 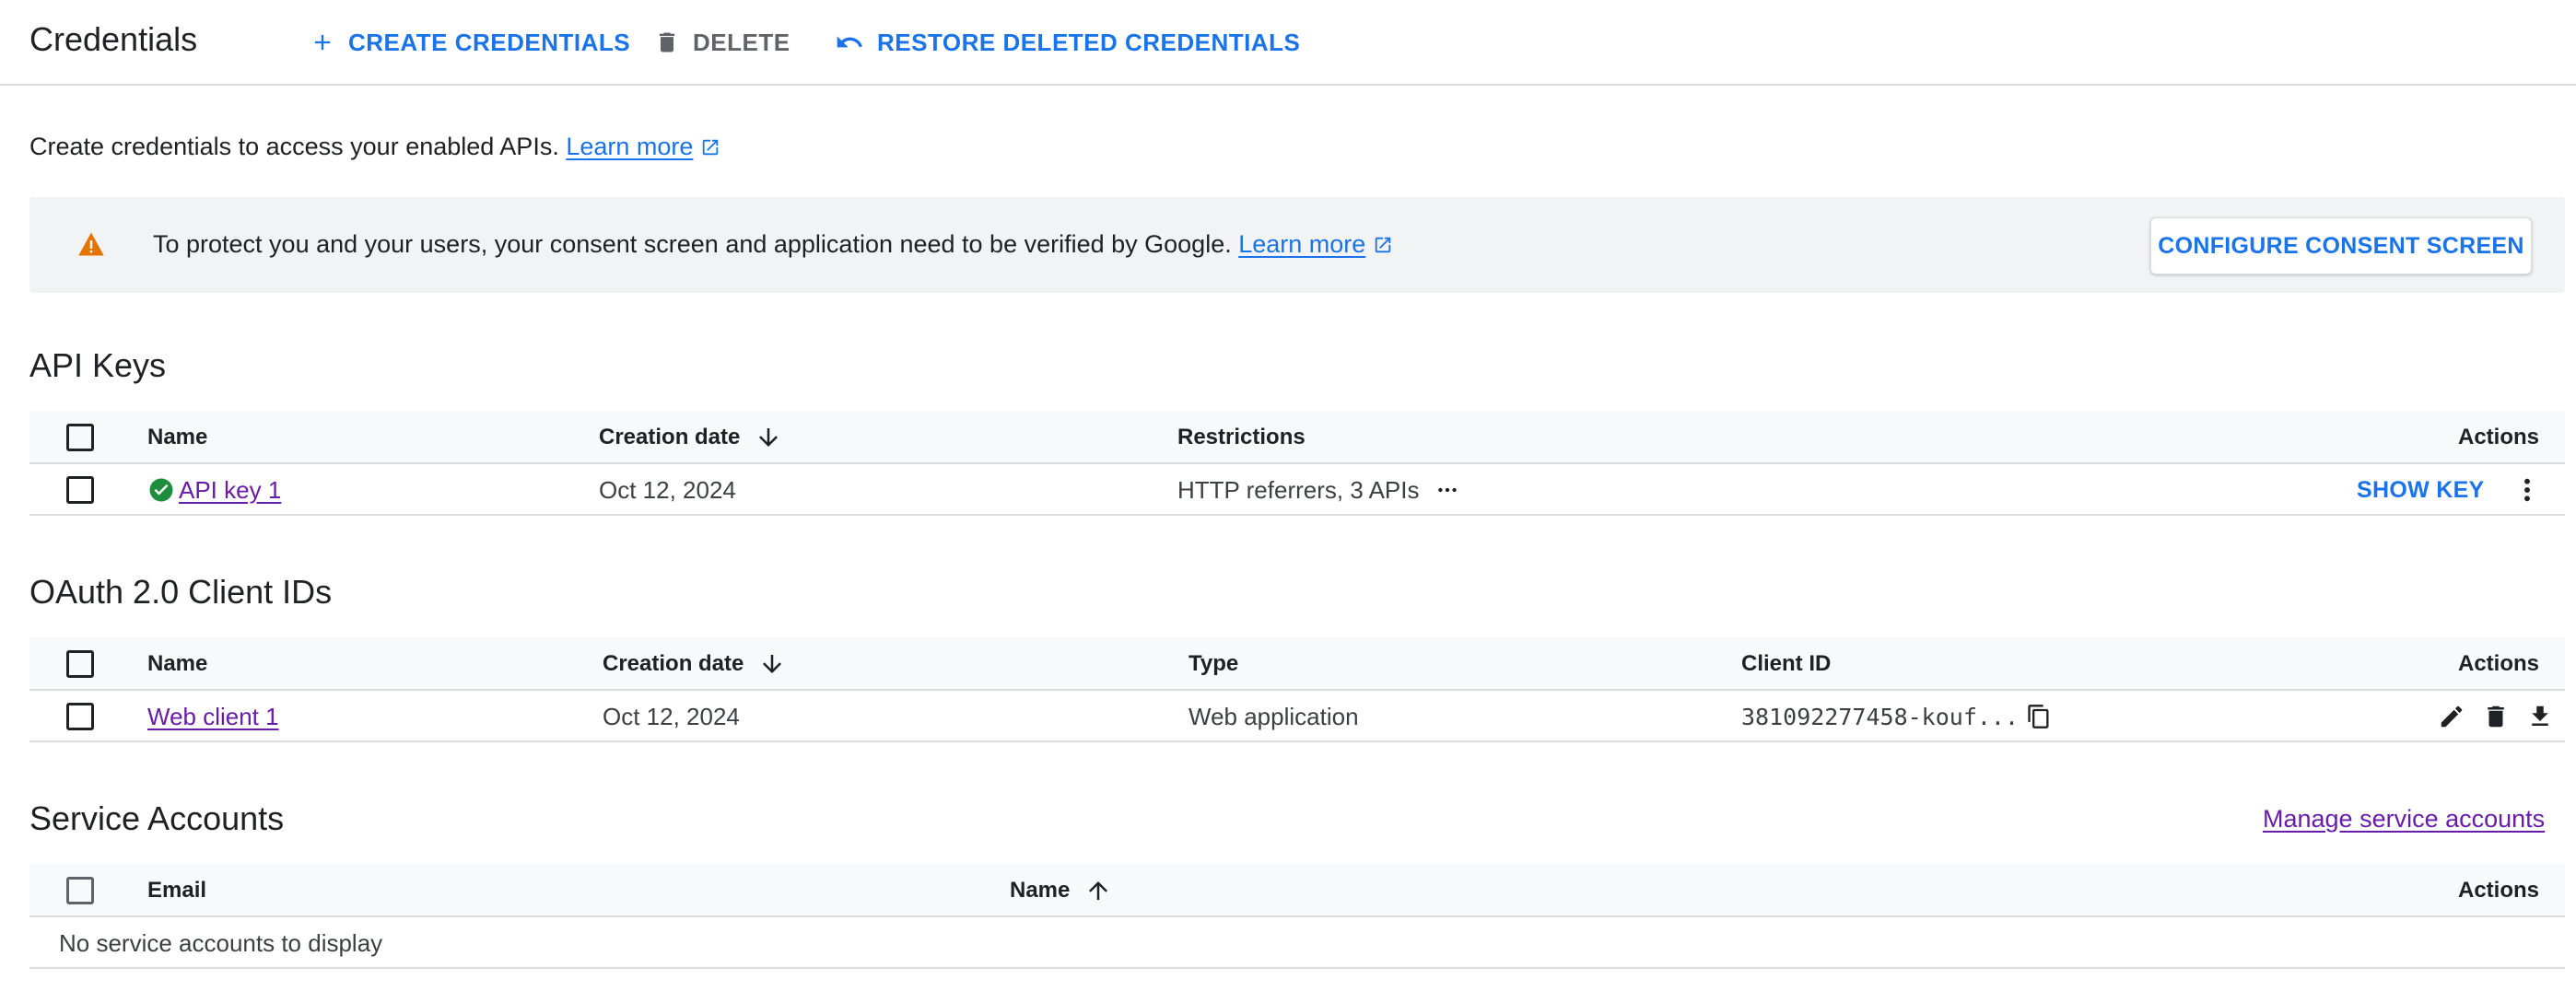 I want to click on undo-icon, so click(x=849, y=42).